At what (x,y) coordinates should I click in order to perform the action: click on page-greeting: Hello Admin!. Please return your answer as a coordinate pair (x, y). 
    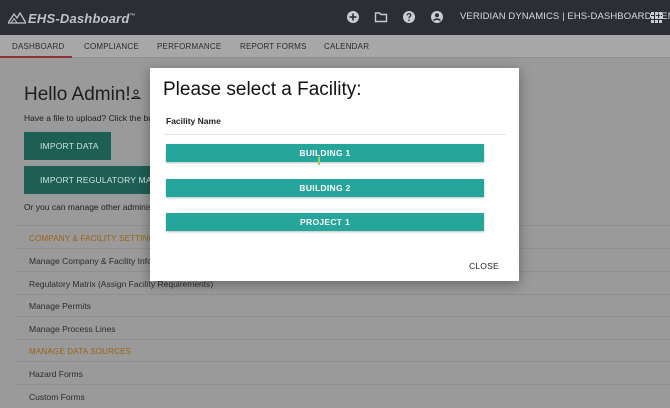
    Looking at the image, I should click on (77, 94).